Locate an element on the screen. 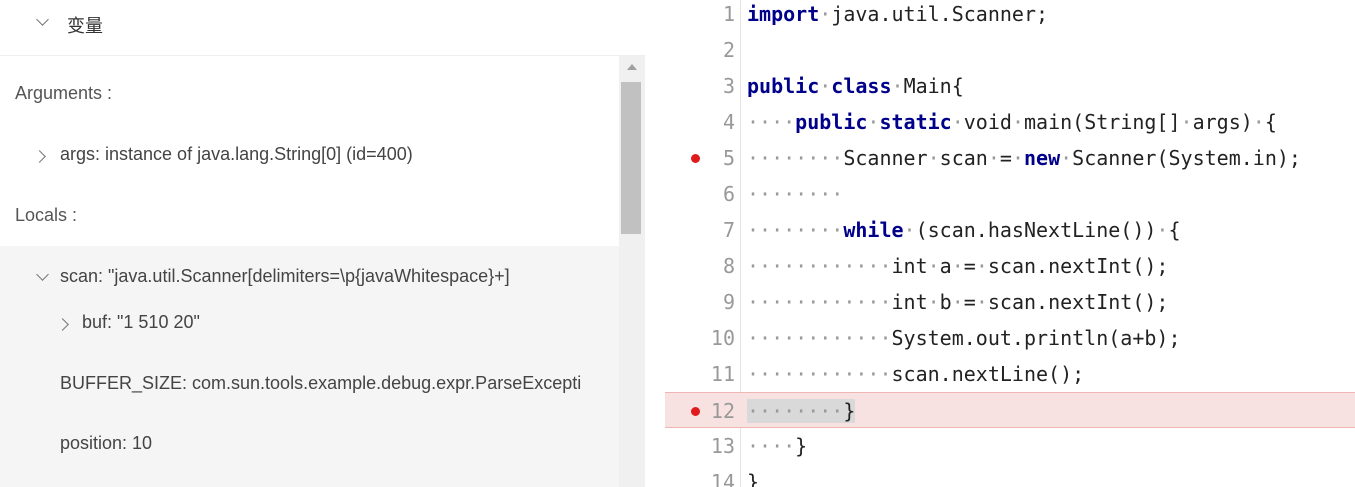 Image resolution: width=1355 pixels, height=487 pixels. code-text: import·java.util.Scanner; is located at coordinates (897, 16).